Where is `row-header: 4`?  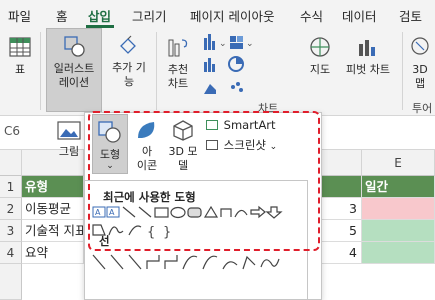
row-header: 4 is located at coordinates (11, 253).